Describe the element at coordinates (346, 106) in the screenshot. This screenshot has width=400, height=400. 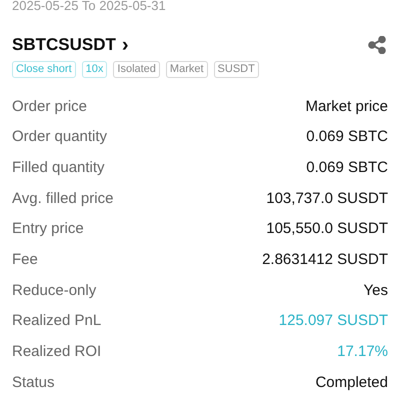
I see `field-value: Market price` at that location.